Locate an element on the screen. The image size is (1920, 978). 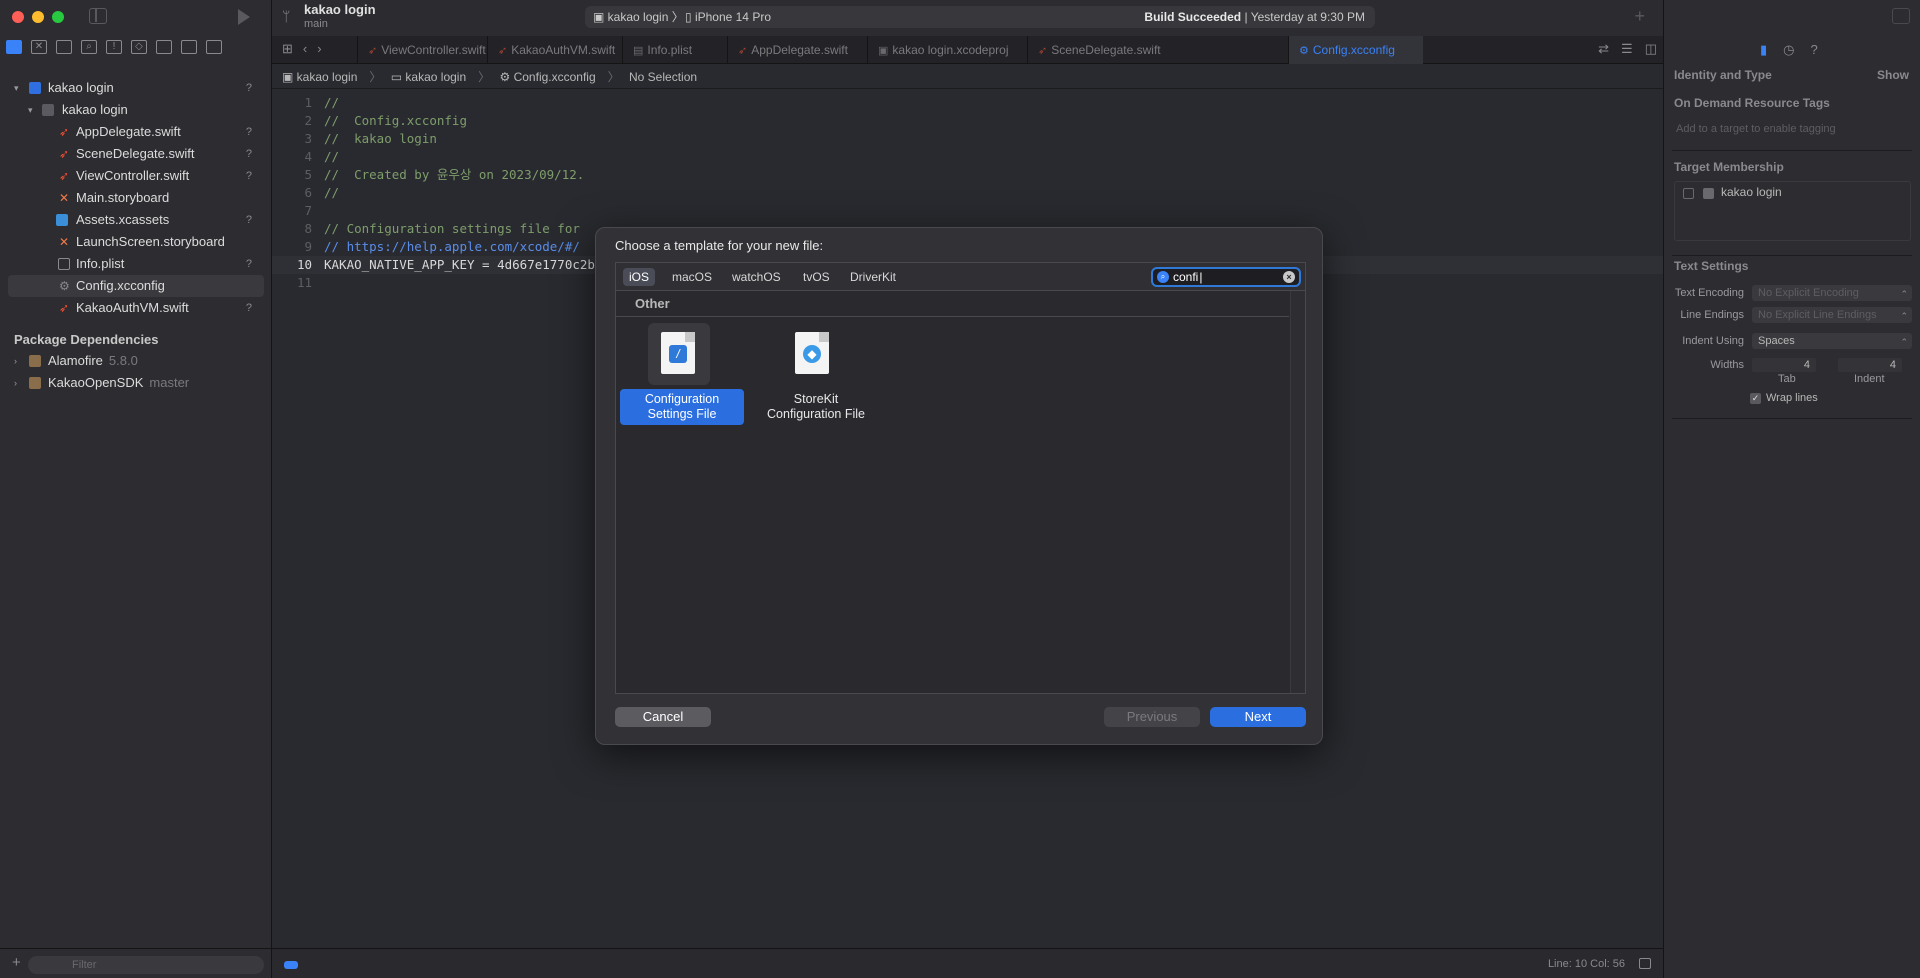
warning-icon: ! is located at coordinates (114, 47).